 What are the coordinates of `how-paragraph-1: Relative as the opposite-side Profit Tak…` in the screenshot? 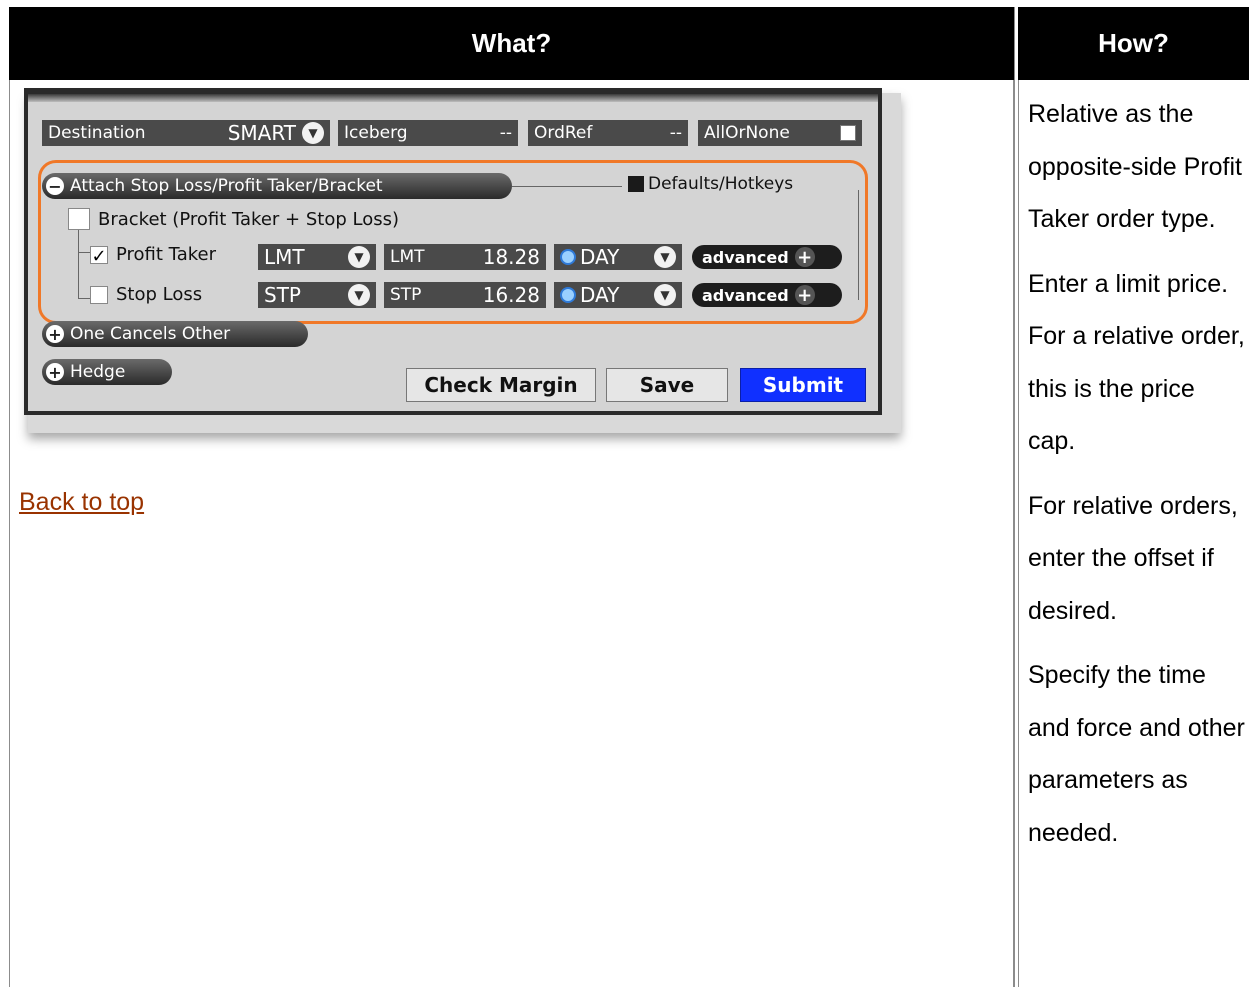 It's located at (1135, 166).